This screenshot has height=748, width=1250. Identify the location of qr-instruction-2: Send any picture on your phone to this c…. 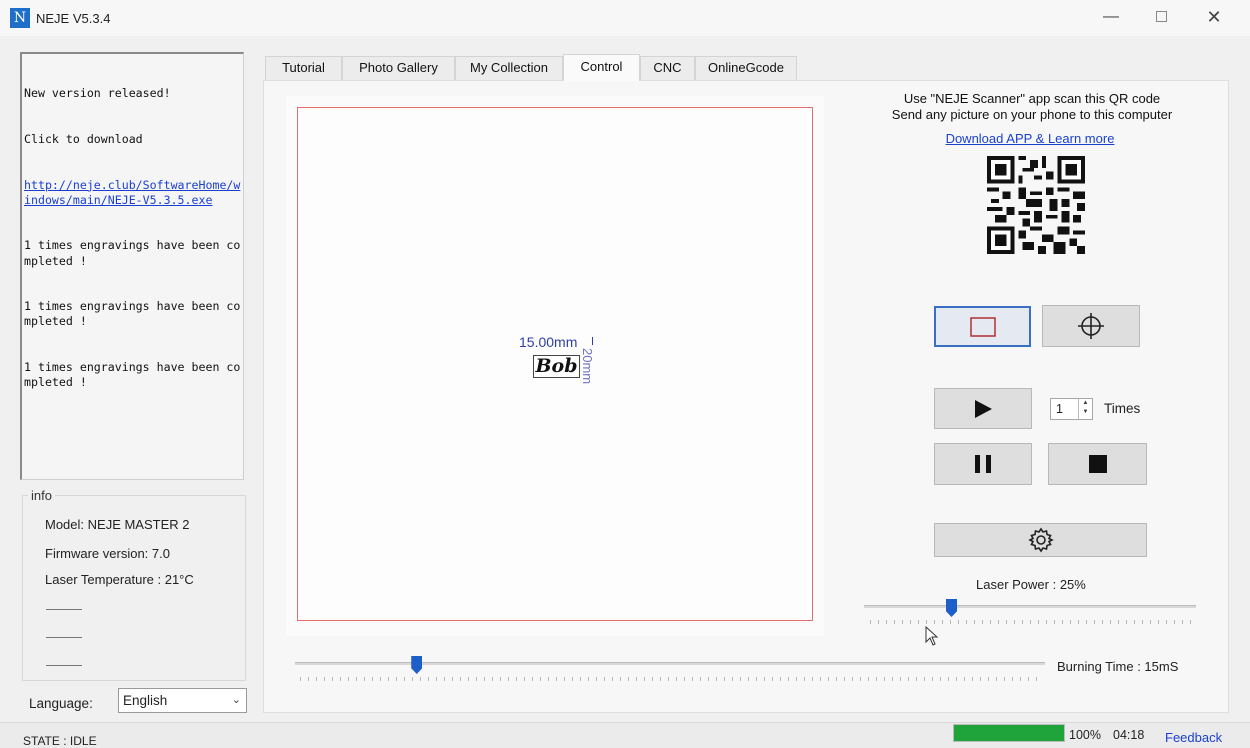
(1032, 114).